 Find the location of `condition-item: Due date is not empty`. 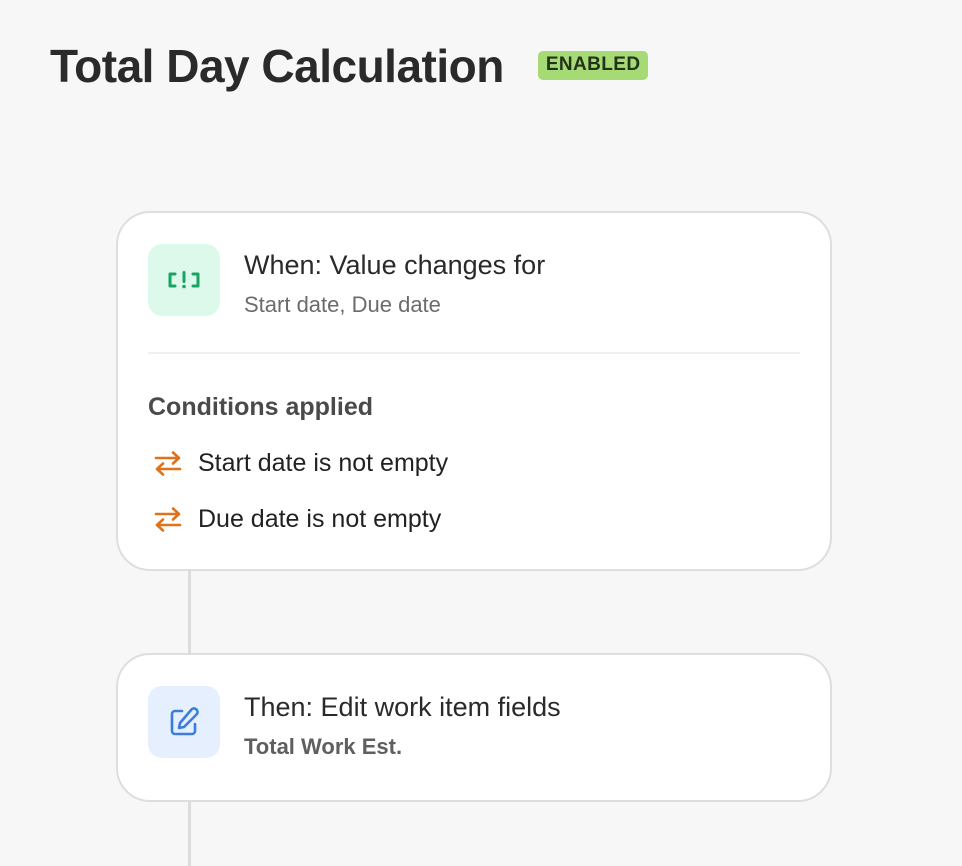

condition-item: Due date is not empty is located at coordinates (296, 519).